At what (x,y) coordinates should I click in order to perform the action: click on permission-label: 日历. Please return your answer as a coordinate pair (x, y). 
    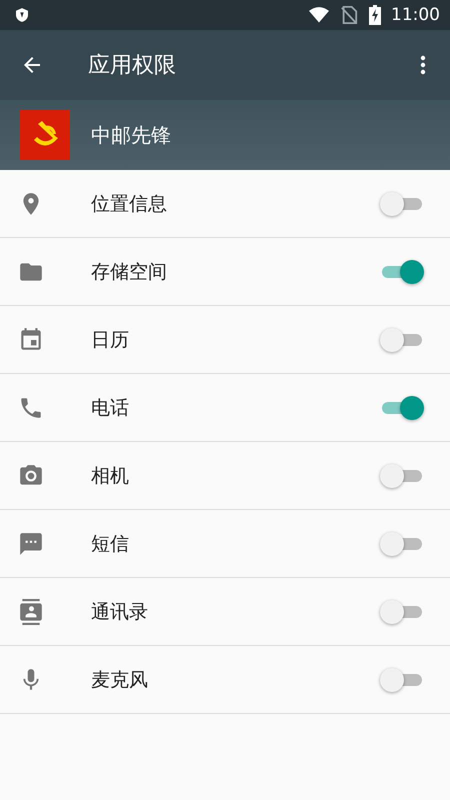
    Looking at the image, I should click on (110, 340).